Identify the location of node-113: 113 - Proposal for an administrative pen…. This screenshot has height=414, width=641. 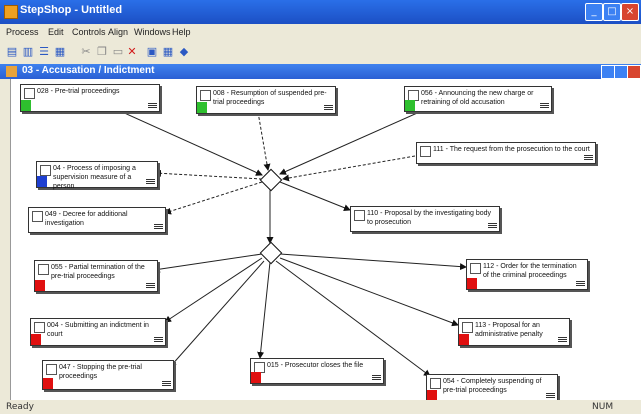
(514, 332).